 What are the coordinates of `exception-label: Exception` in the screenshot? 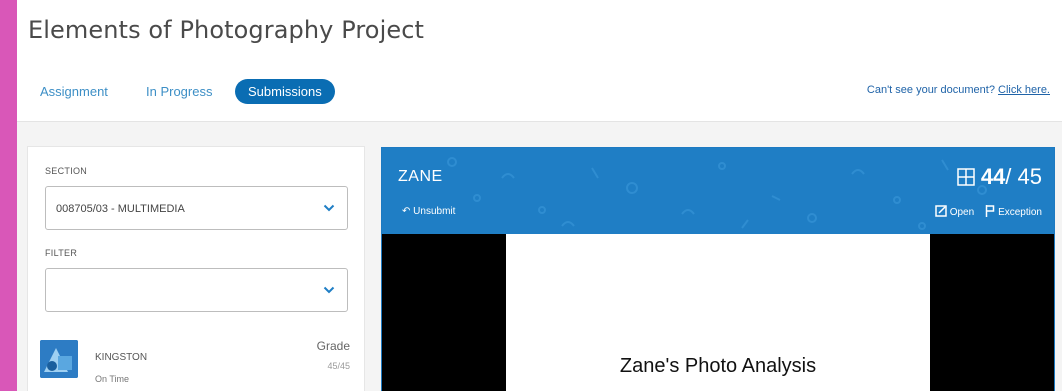 It's located at (1020, 212).